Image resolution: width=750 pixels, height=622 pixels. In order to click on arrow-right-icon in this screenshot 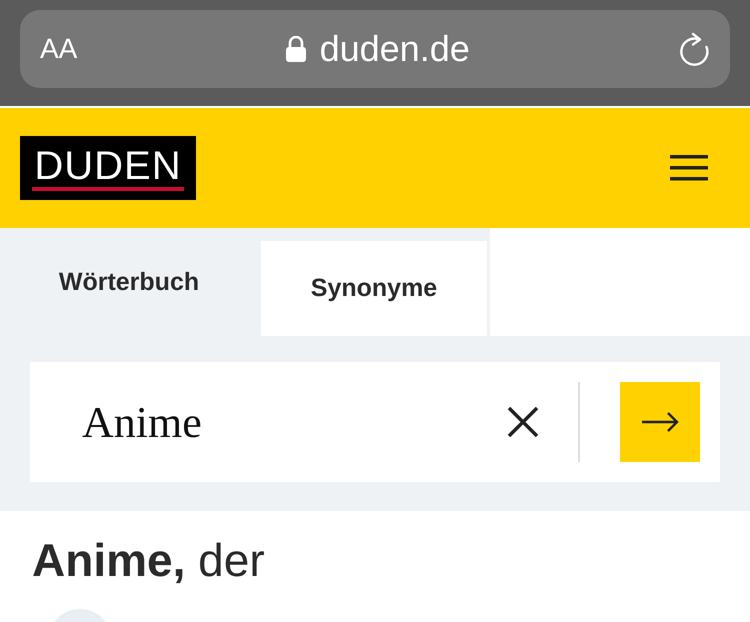, I will do `click(660, 422)`.